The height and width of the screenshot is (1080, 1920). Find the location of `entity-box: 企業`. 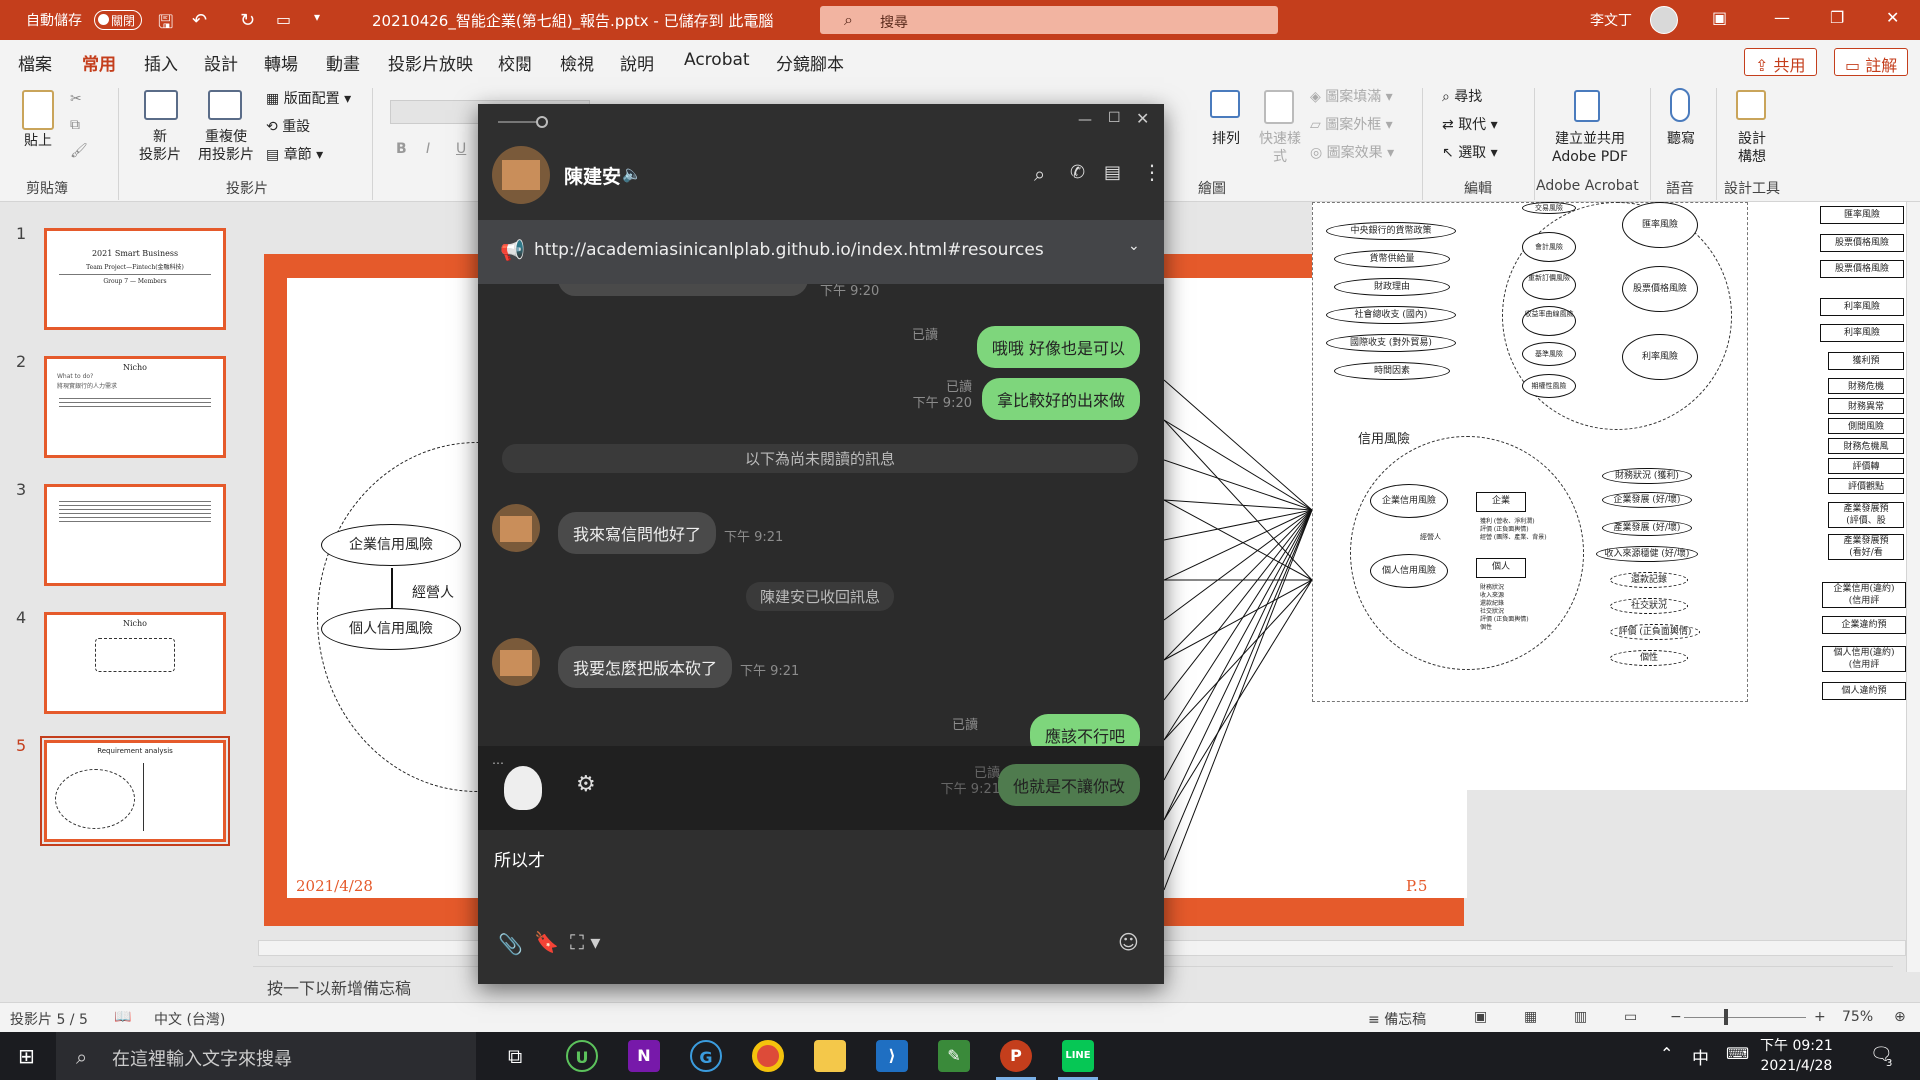

entity-box: 企業 is located at coordinates (1501, 502).